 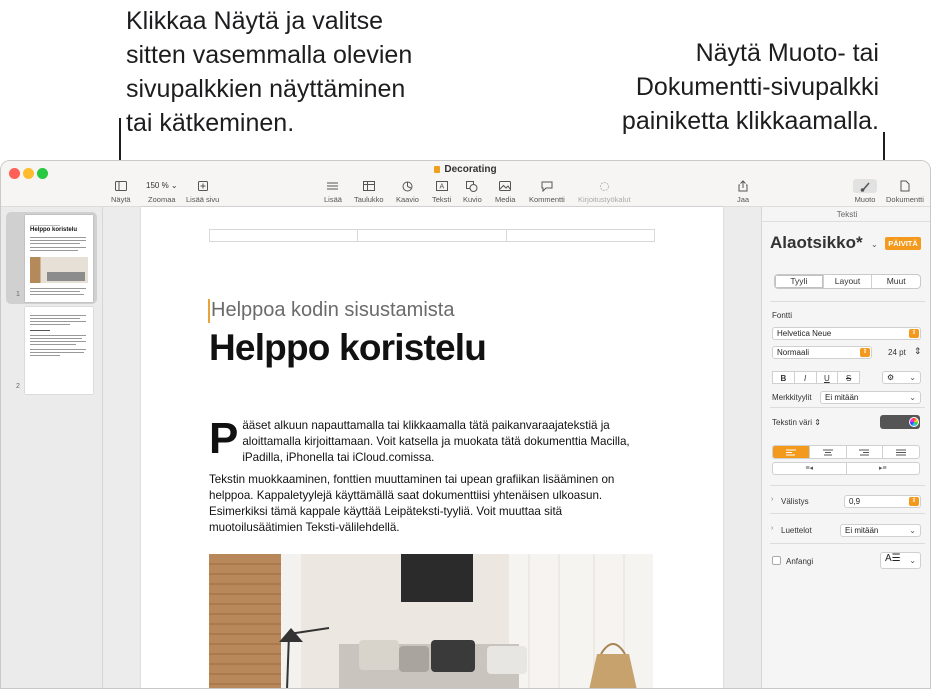 What do you see at coordinates (162, 191) in the screenshot?
I see `zoom-button: 150 % ⌄ Zoomaa` at bounding box center [162, 191].